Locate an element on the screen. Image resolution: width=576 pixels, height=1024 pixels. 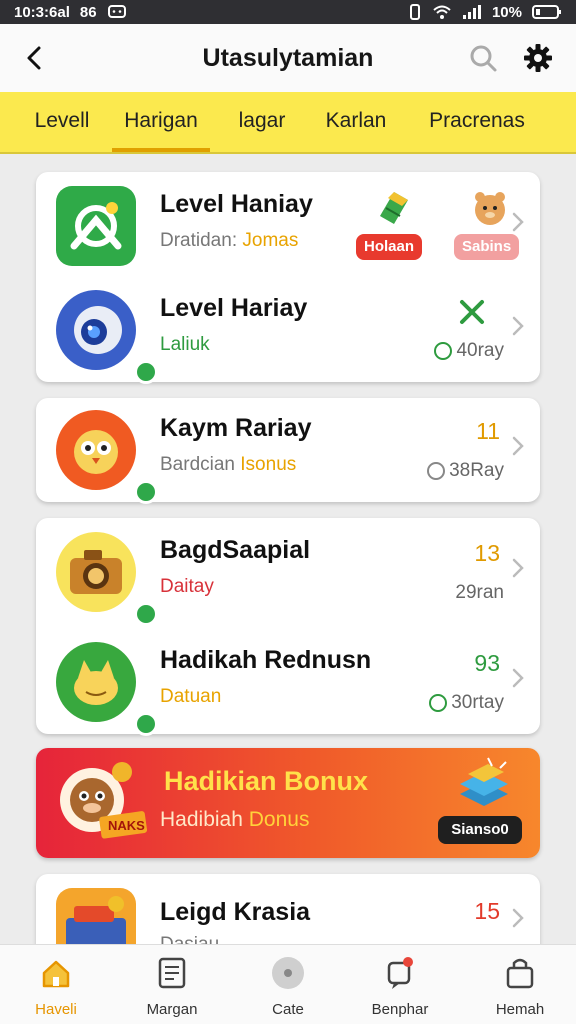
crossed-tools-icon is located at coordinates (472, 312).